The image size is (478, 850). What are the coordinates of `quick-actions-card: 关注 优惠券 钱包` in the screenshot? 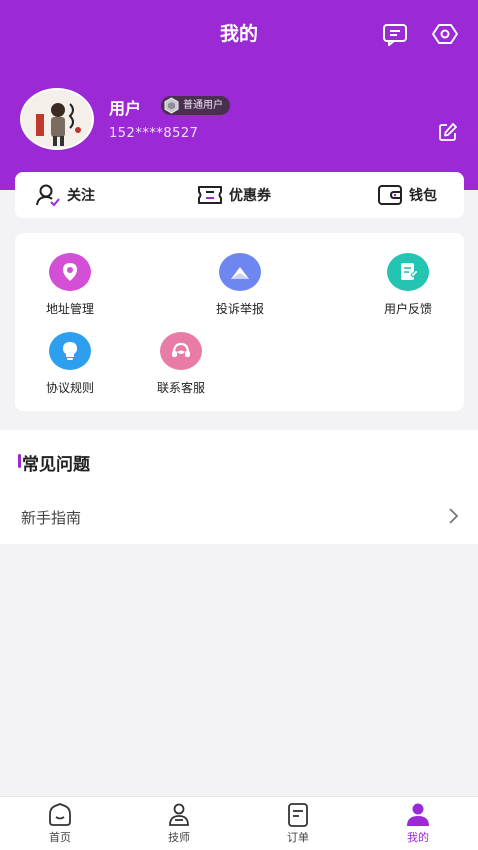 It's located at (239, 195).